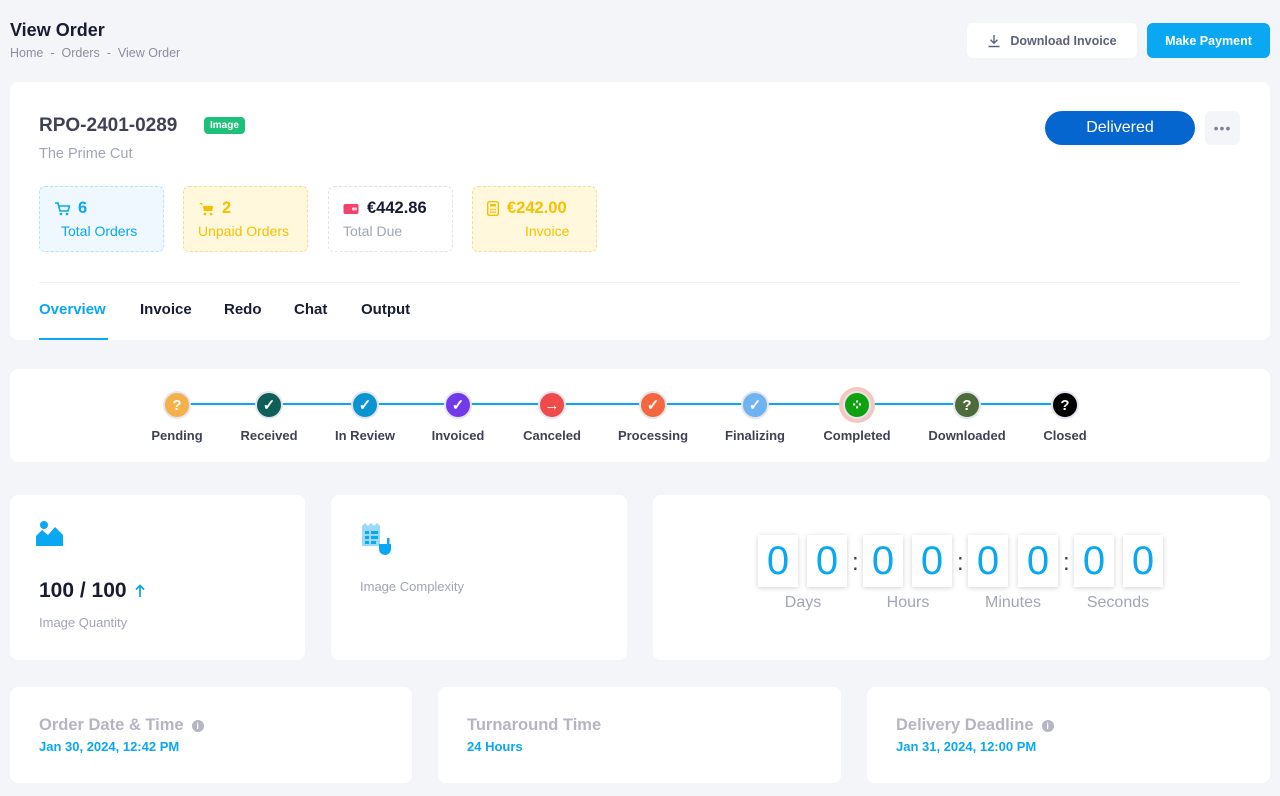 This screenshot has width=1280, height=796. What do you see at coordinates (244, 231) in the screenshot?
I see `unpaid-orders-label: Unpaid Orders` at bounding box center [244, 231].